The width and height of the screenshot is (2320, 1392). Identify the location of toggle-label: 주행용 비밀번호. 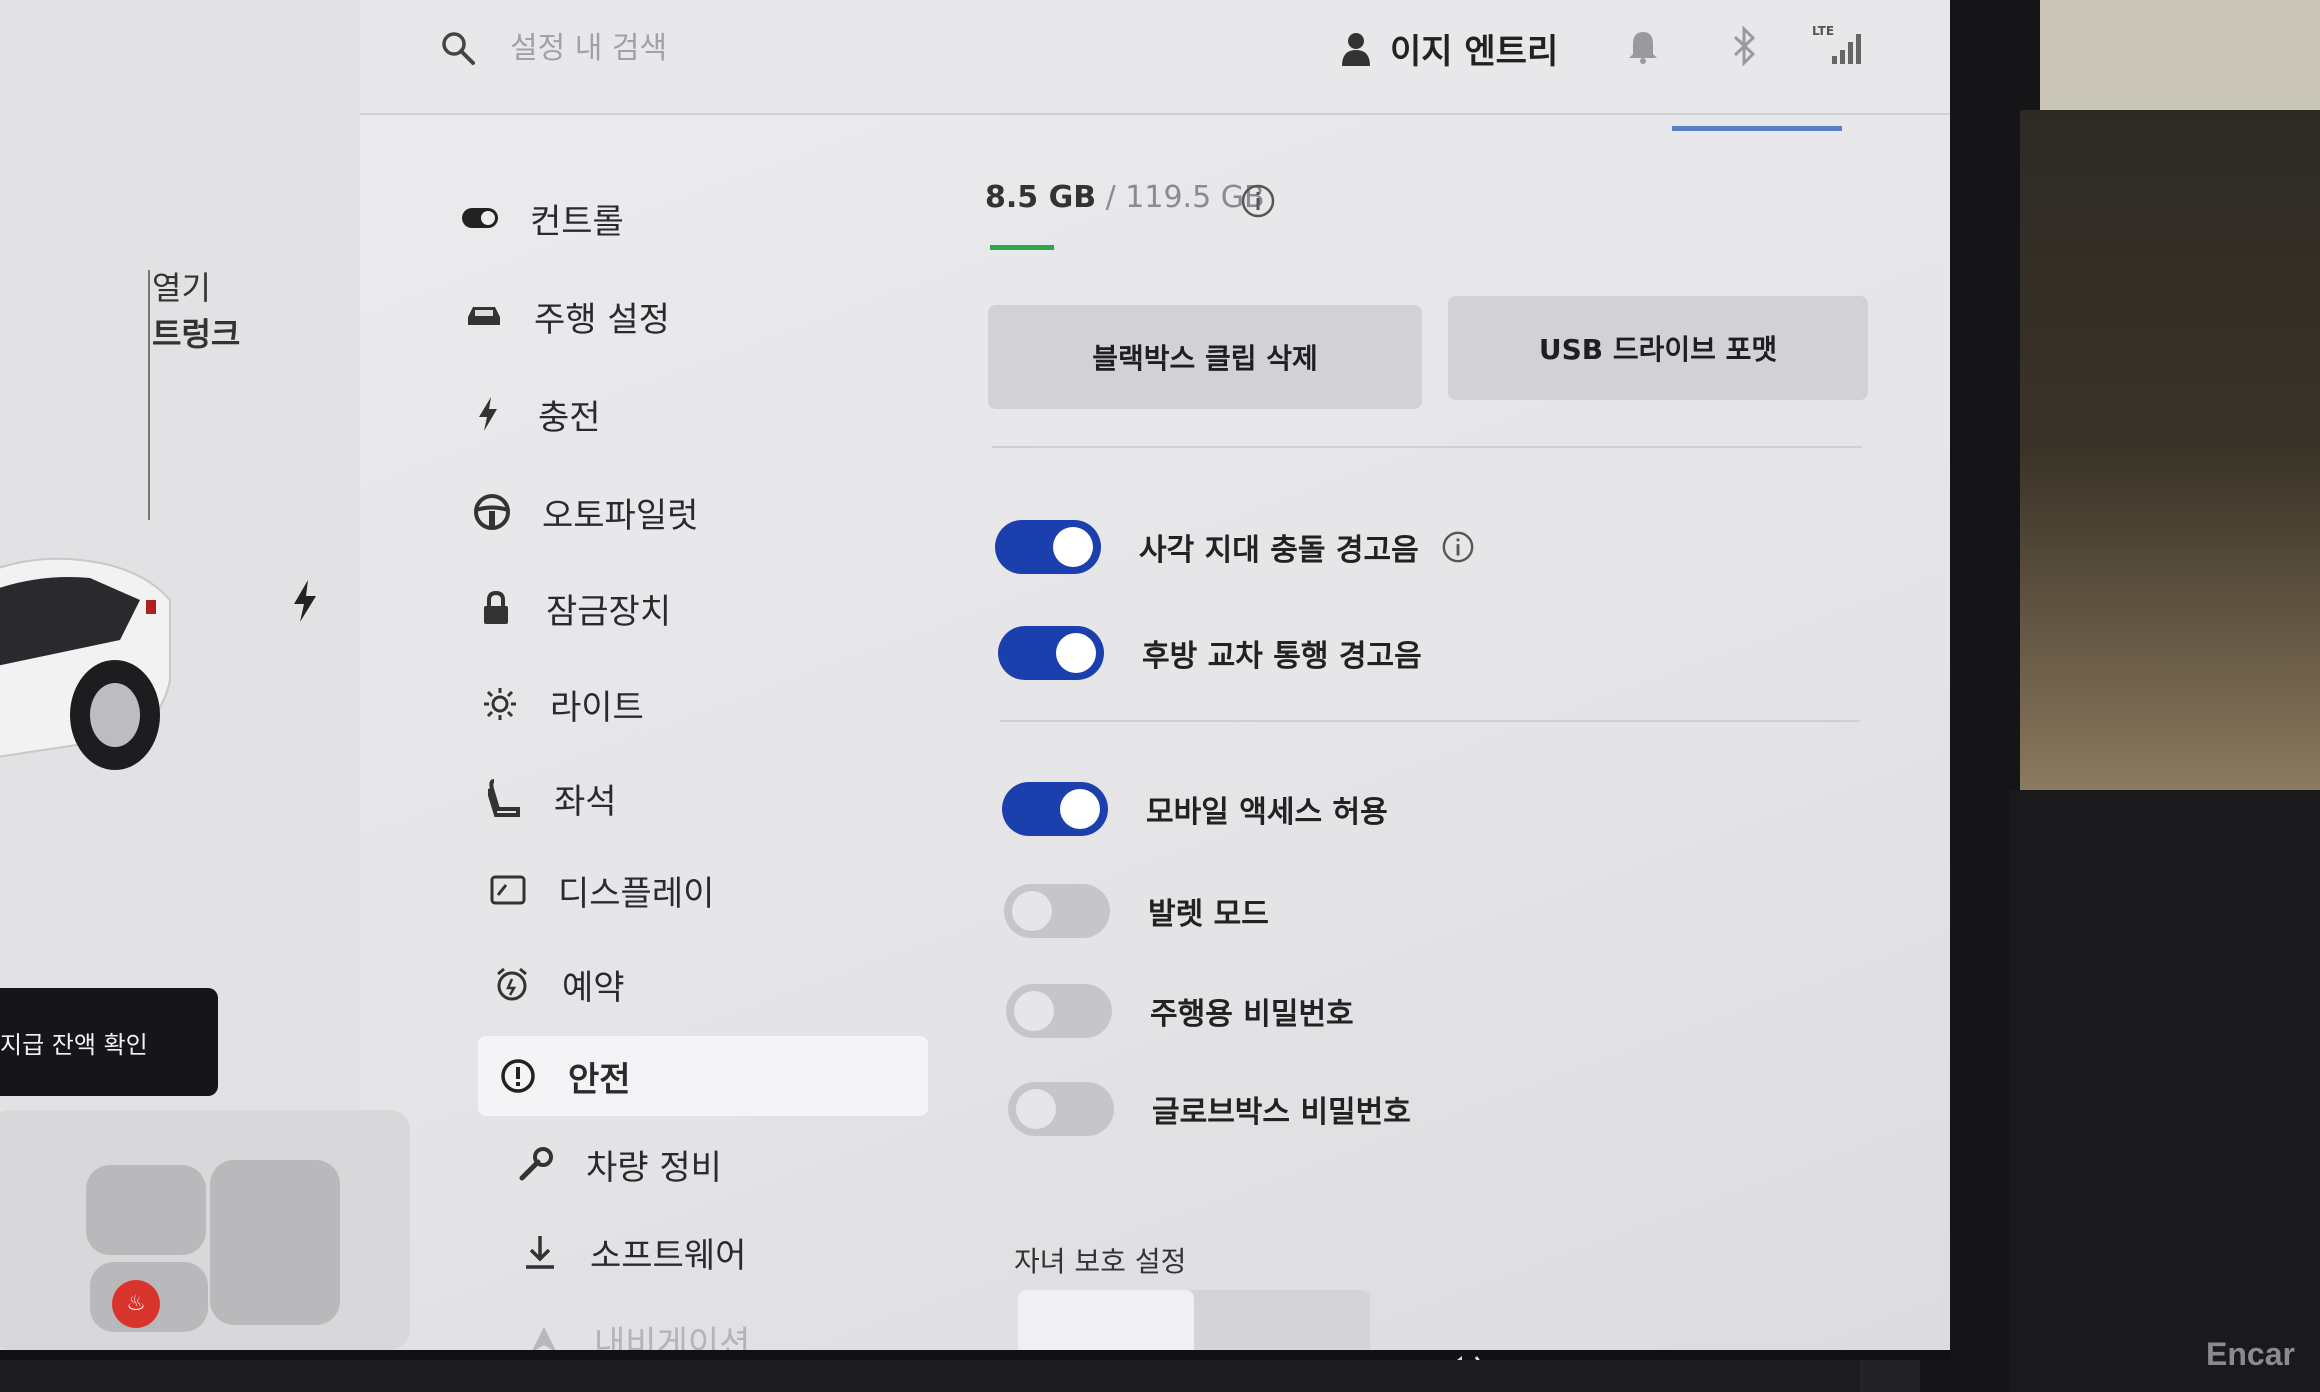
(1252, 1014).